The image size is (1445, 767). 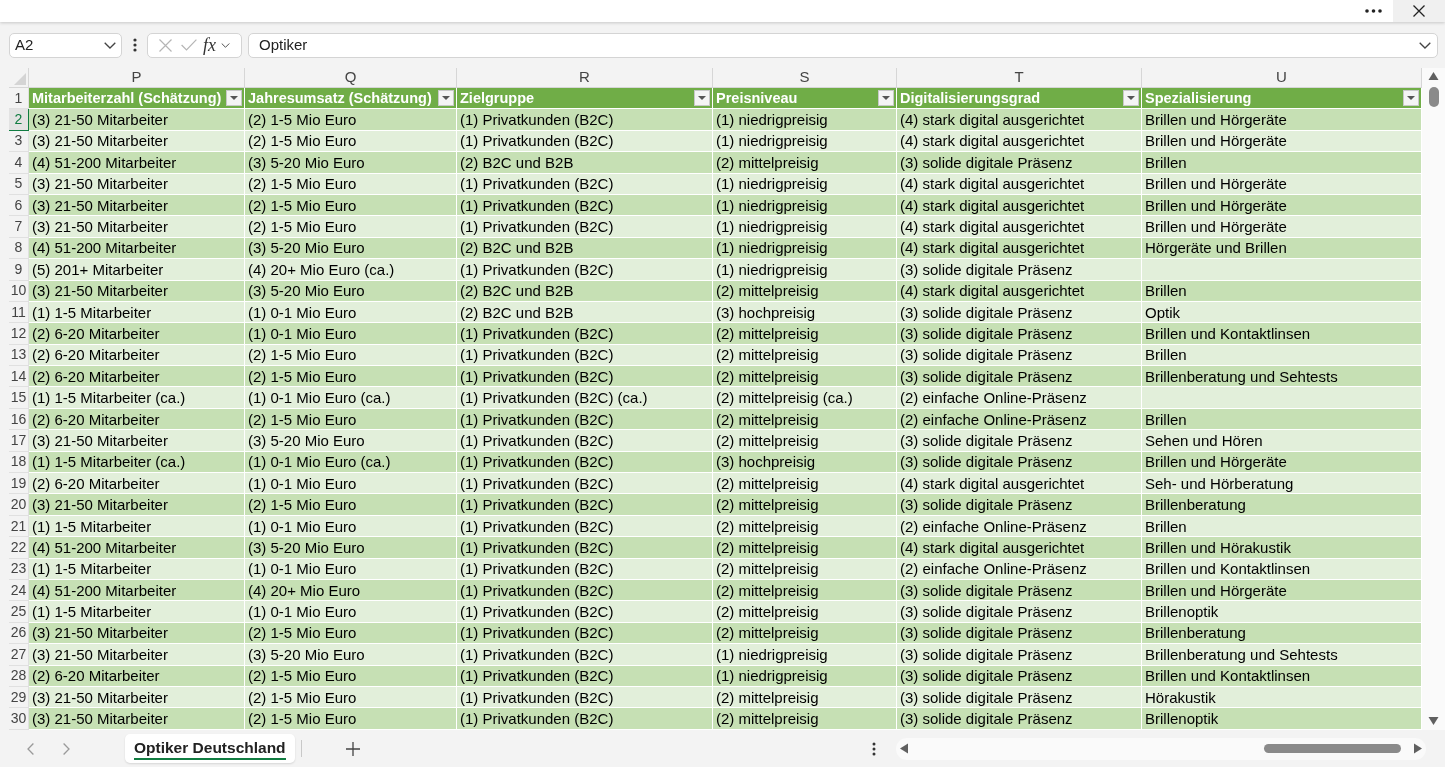 I want to click on horizontal-scrollbar, so click(x=1160, y=748).